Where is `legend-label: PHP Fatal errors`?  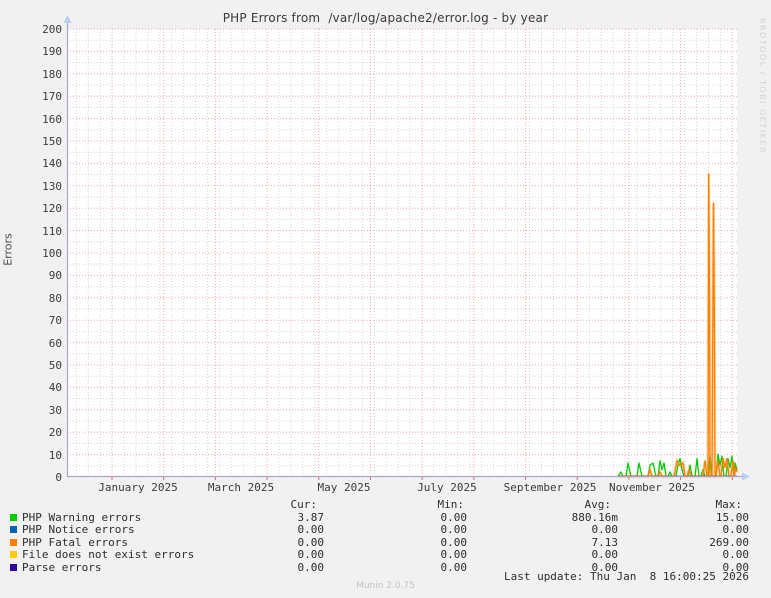
legend-label: PHP Fatal errors is located at coordinates (75, 542).